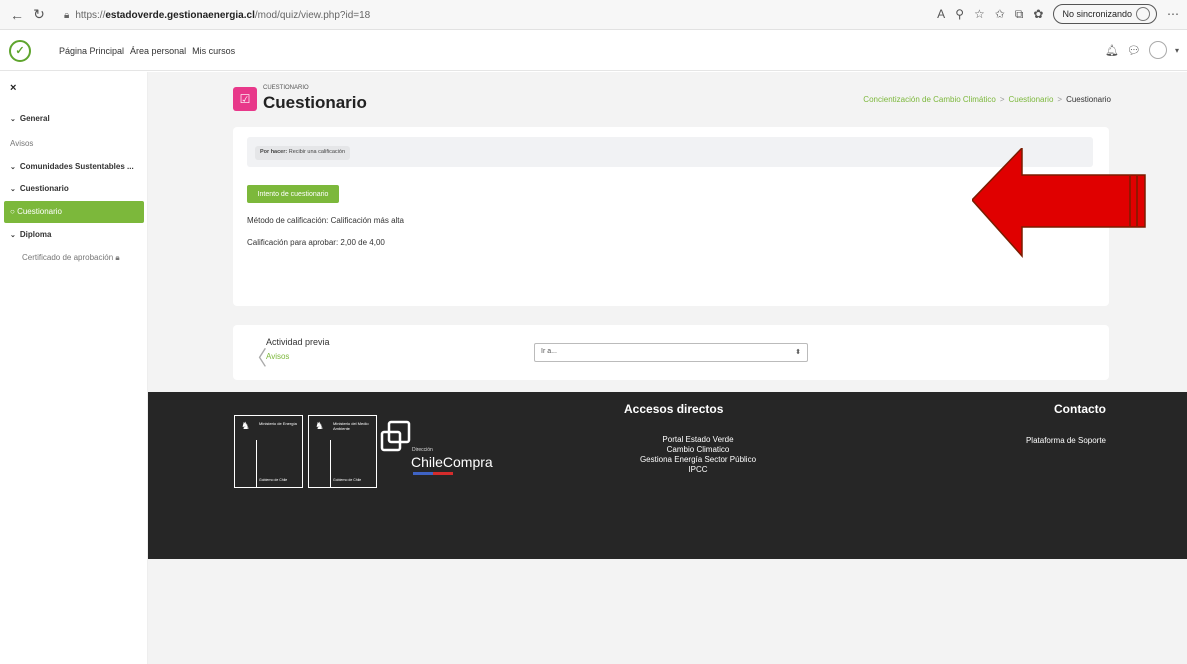 This screenshot has width=1187, height=664. What do you see at coordinates (1000, 14) in the screenshot?
I see `favorites-icon: ✩` at bounding box center [1000, 14].